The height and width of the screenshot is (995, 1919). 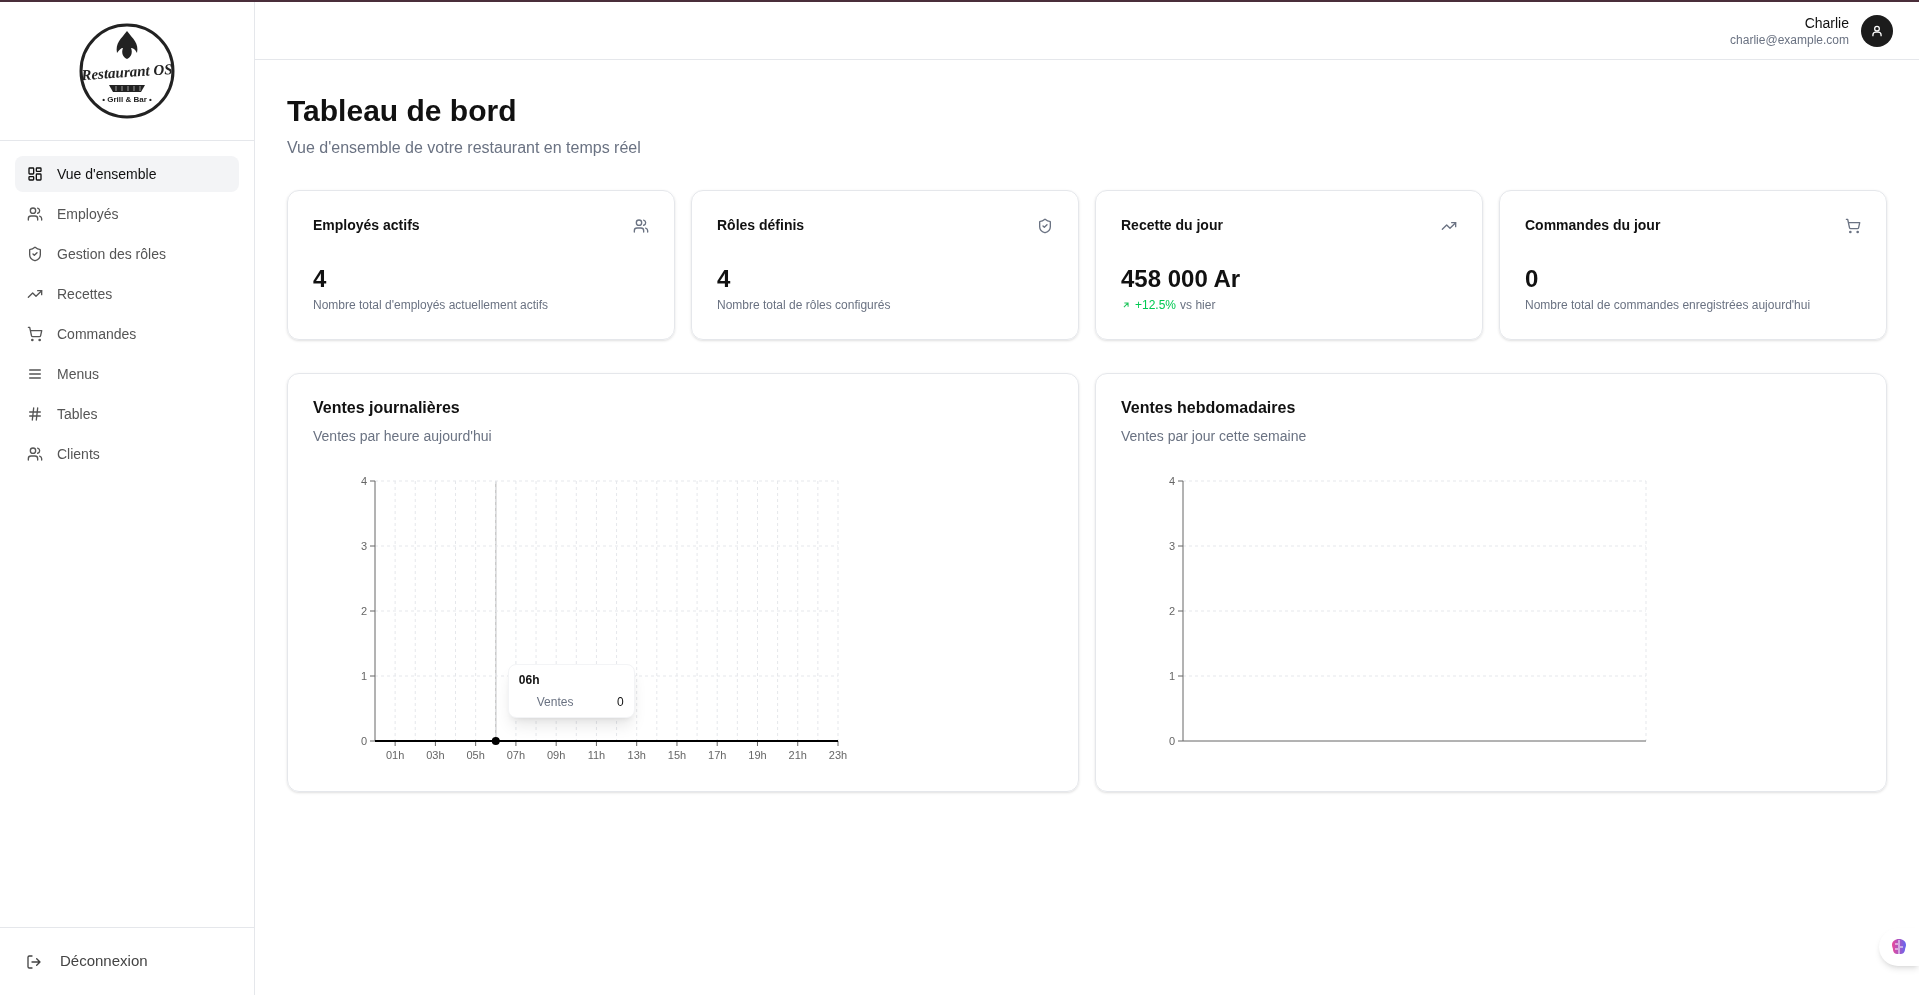 I want to click on logout-button: Déconnexion, so click(x=87, y=961).